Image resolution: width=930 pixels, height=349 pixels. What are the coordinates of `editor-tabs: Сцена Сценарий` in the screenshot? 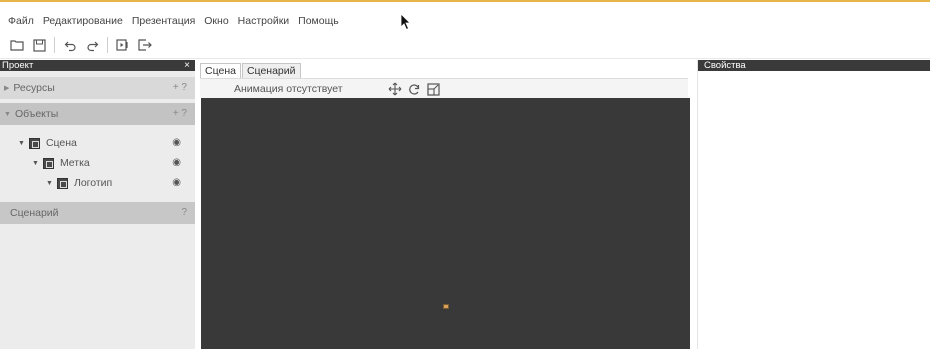 It's located at (250, 70).